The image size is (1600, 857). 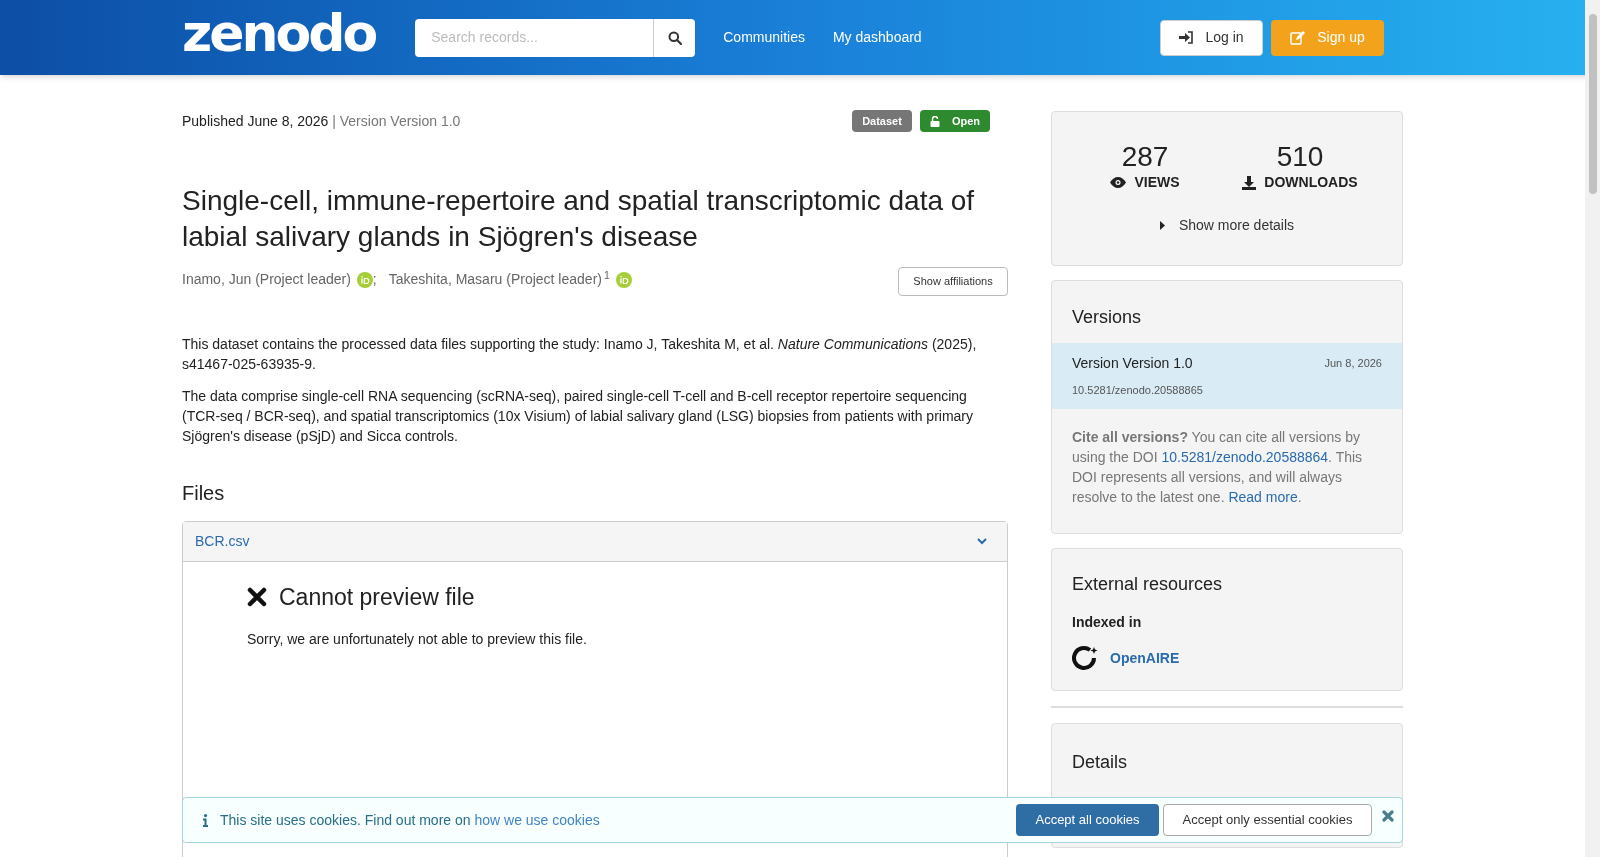 What do you see at coordinates (1100, 762) in the screenshot?
I see `details-heading: Details` at bounding box center [1100, 762].